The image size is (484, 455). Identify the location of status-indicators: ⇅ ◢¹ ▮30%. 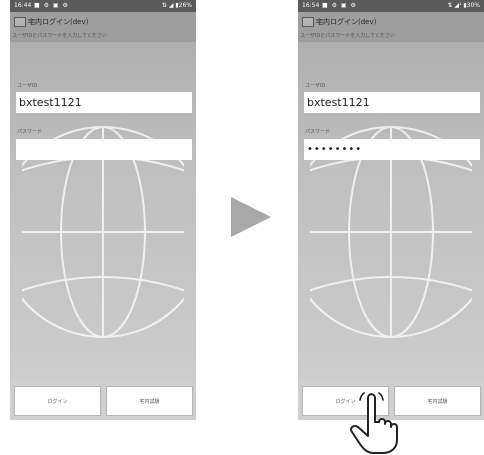
(464, 5).